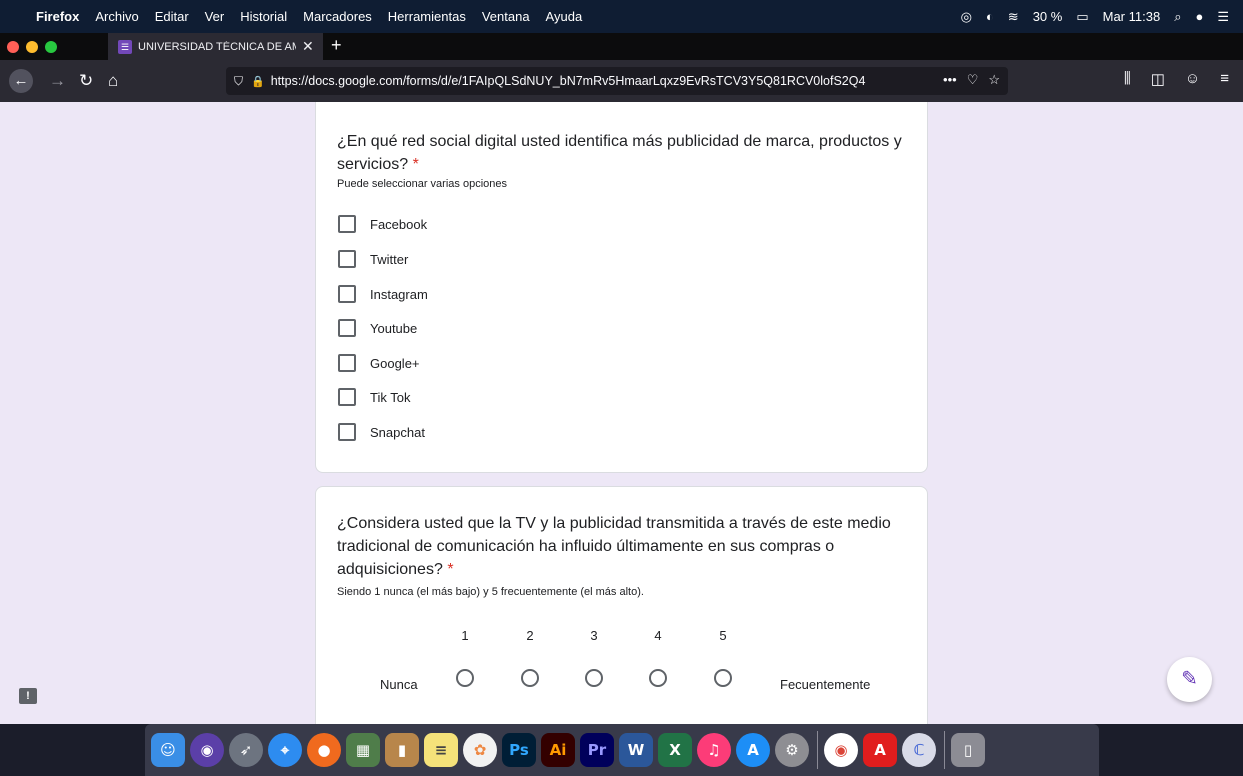 Image resolution: width=1243 pixels, height=776 pixels. Describe the element at coordinates (753, 750) in the screenshot. I see `app-store-icon: A` at that location.